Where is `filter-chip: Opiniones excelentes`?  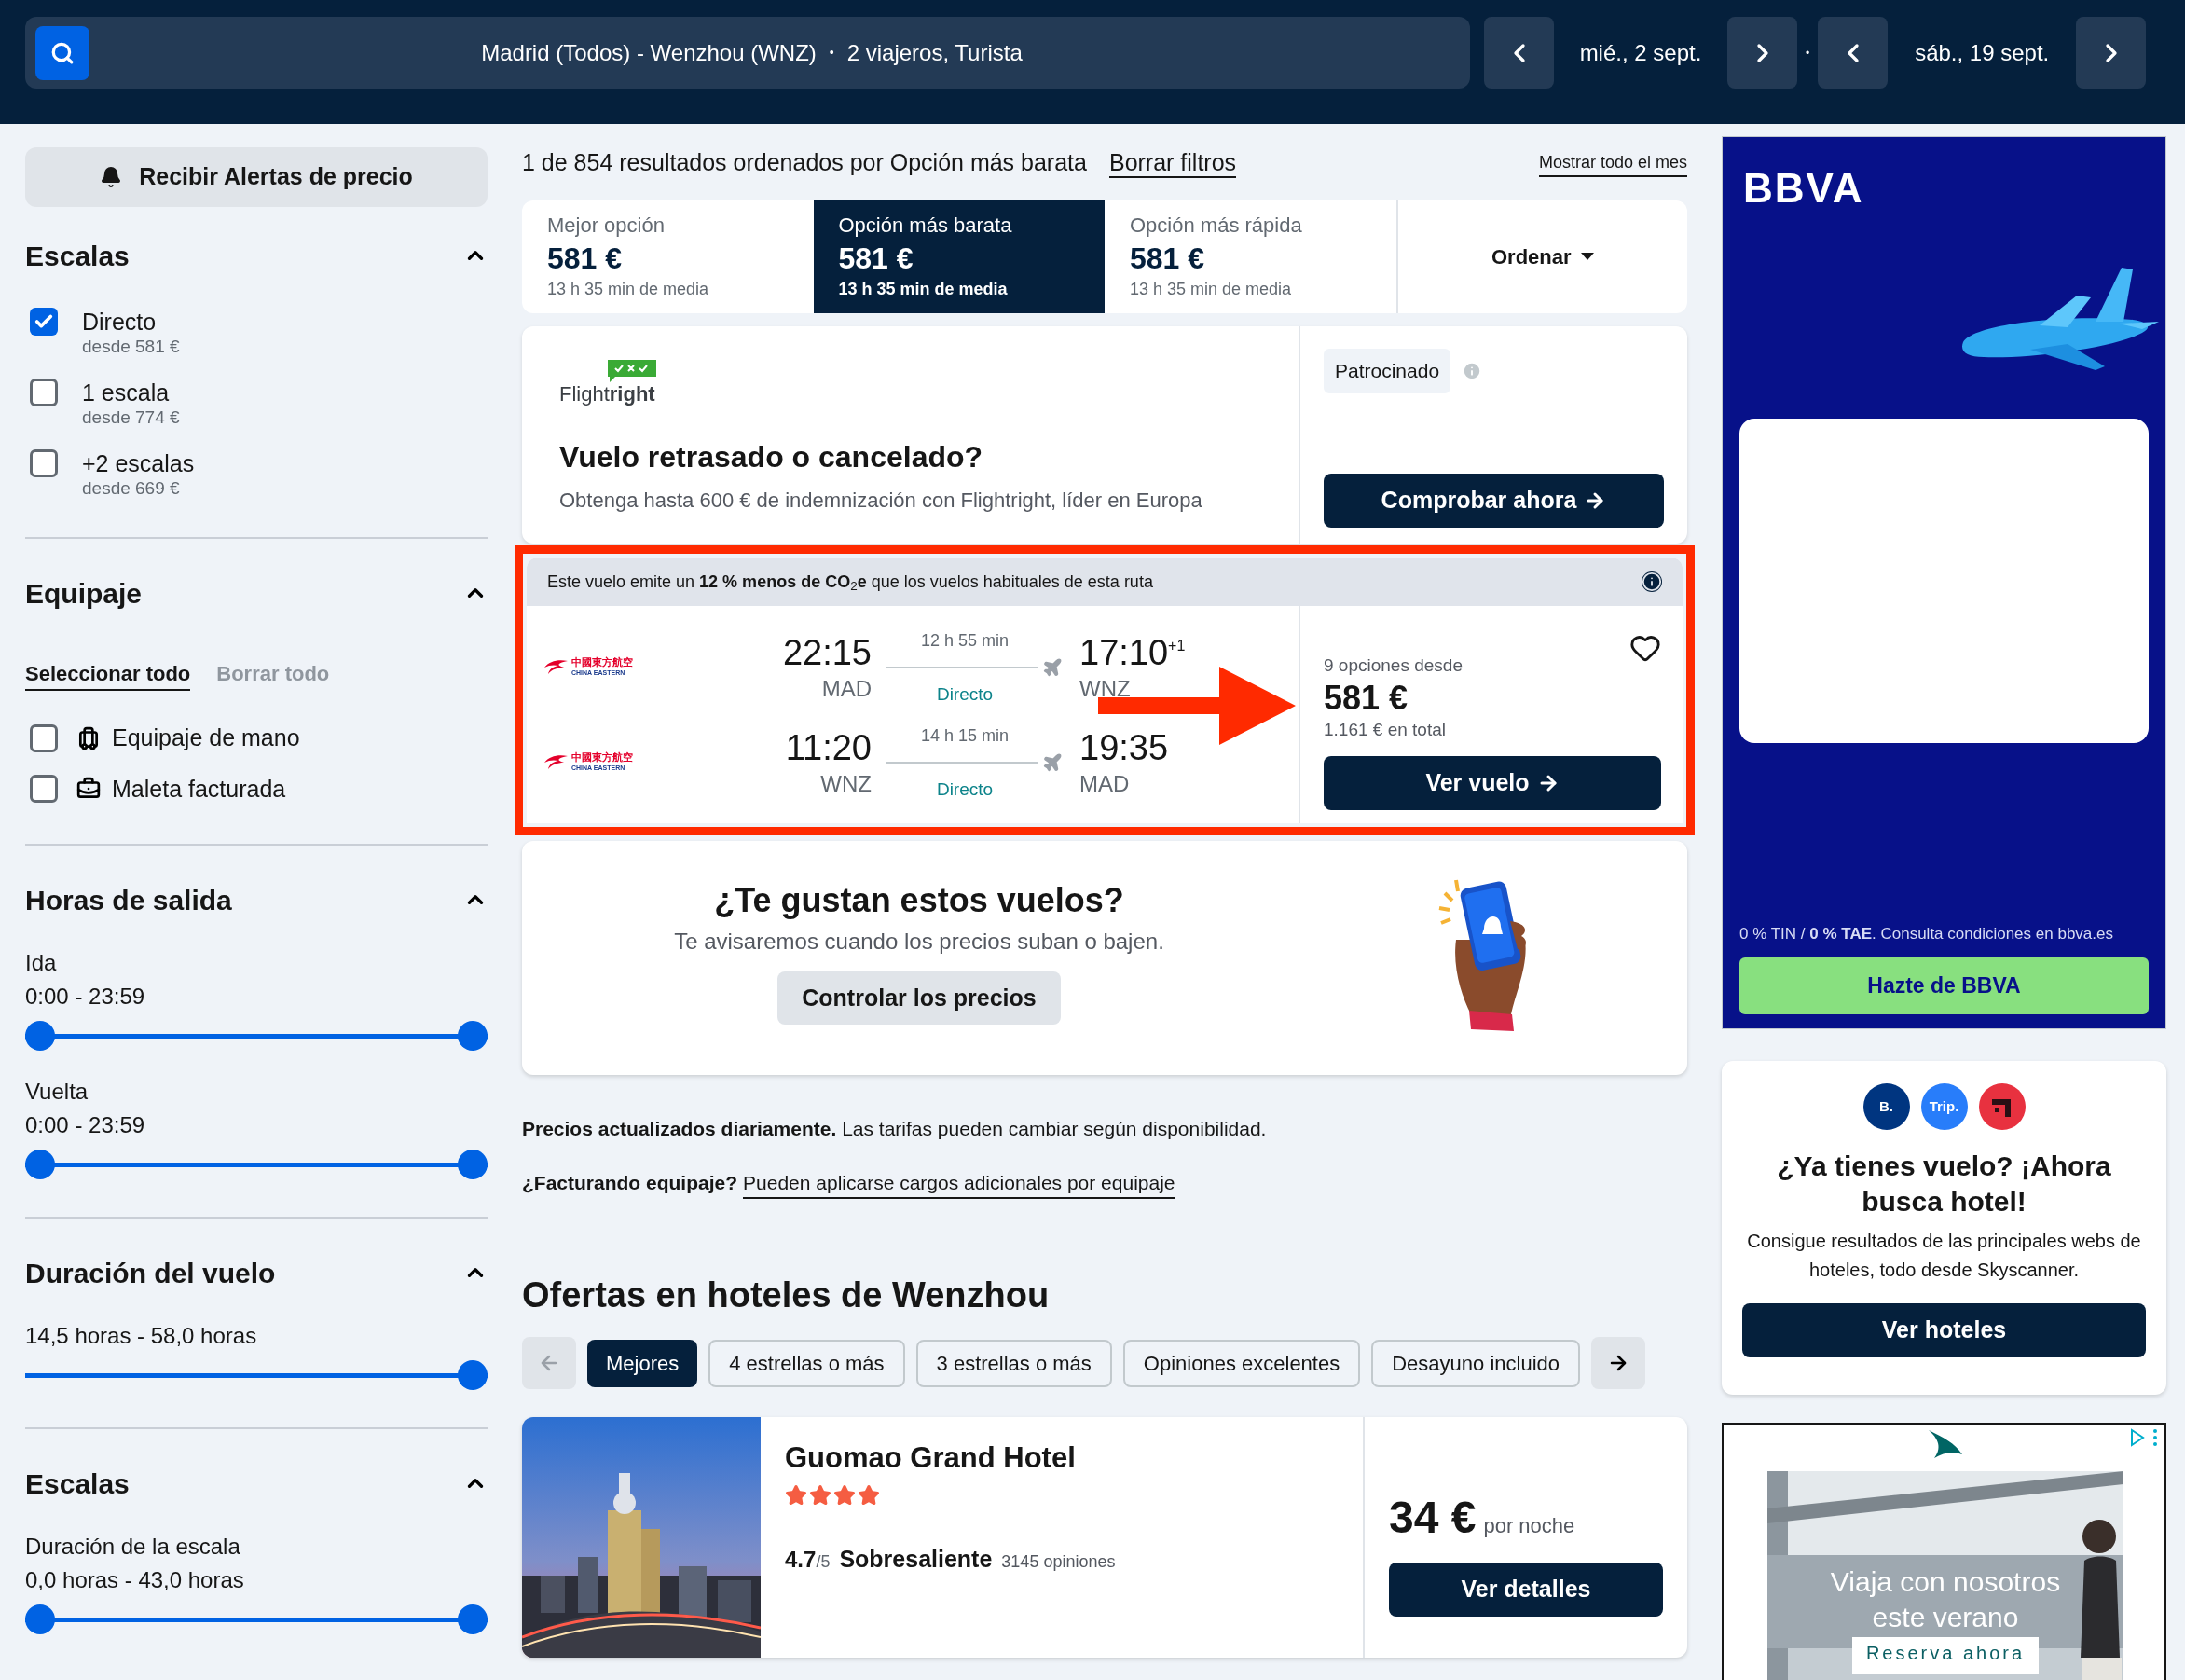 filter-chip: Opiniones excelentes is located at coordinates (1241, 1363).